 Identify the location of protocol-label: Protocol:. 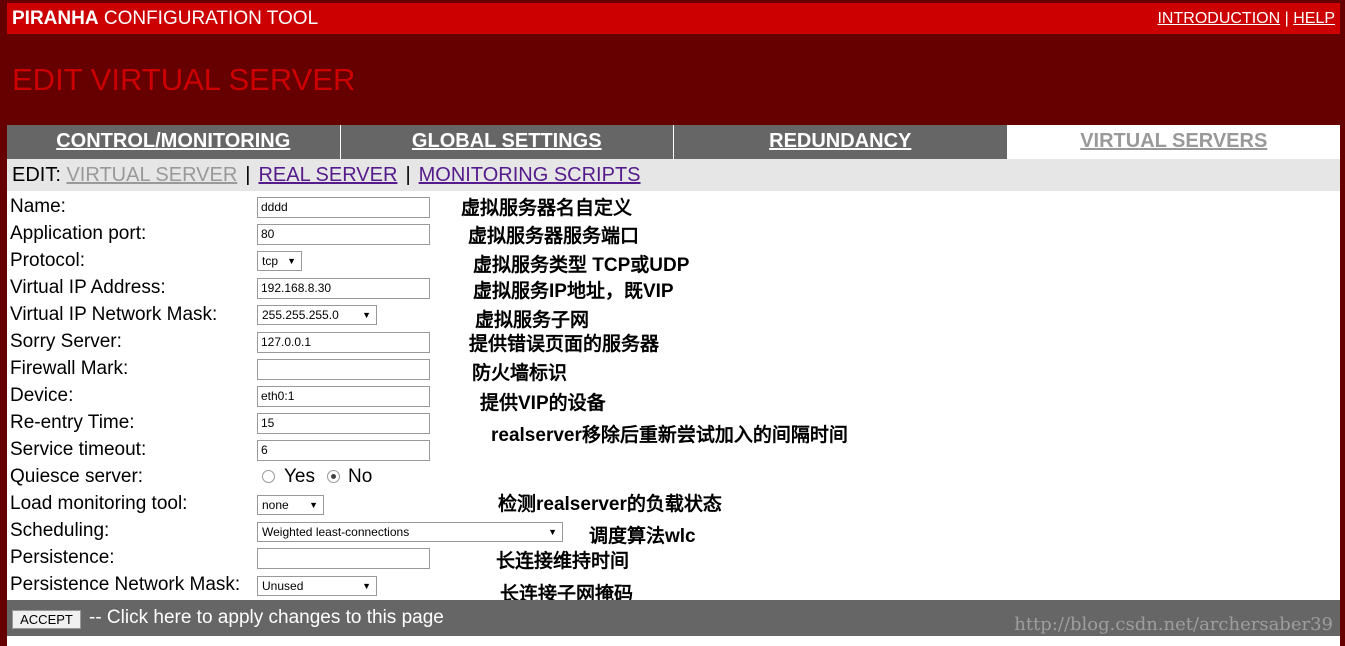
(47, 260).